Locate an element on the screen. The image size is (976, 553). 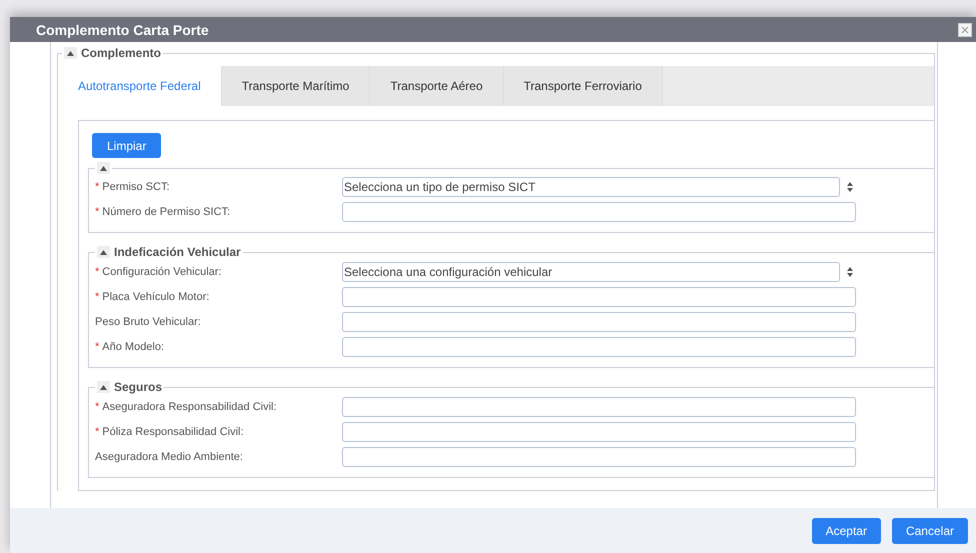
cancel-button: Cancelar is located at coordinates (930, 531).